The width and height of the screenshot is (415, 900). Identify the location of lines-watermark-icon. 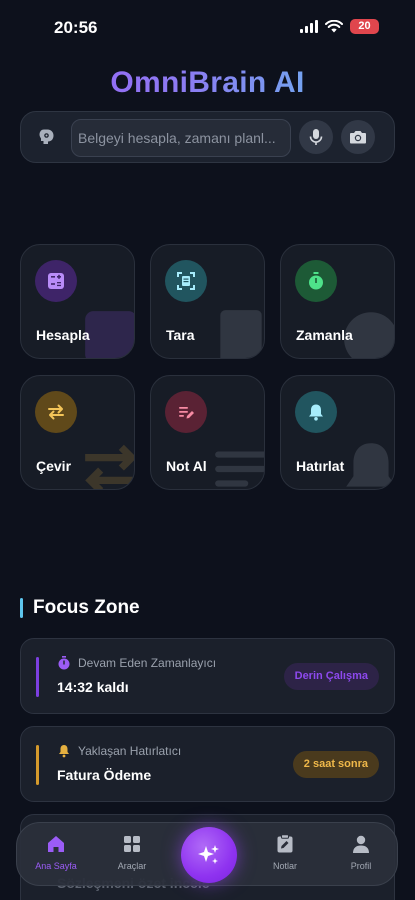
(239, 469).